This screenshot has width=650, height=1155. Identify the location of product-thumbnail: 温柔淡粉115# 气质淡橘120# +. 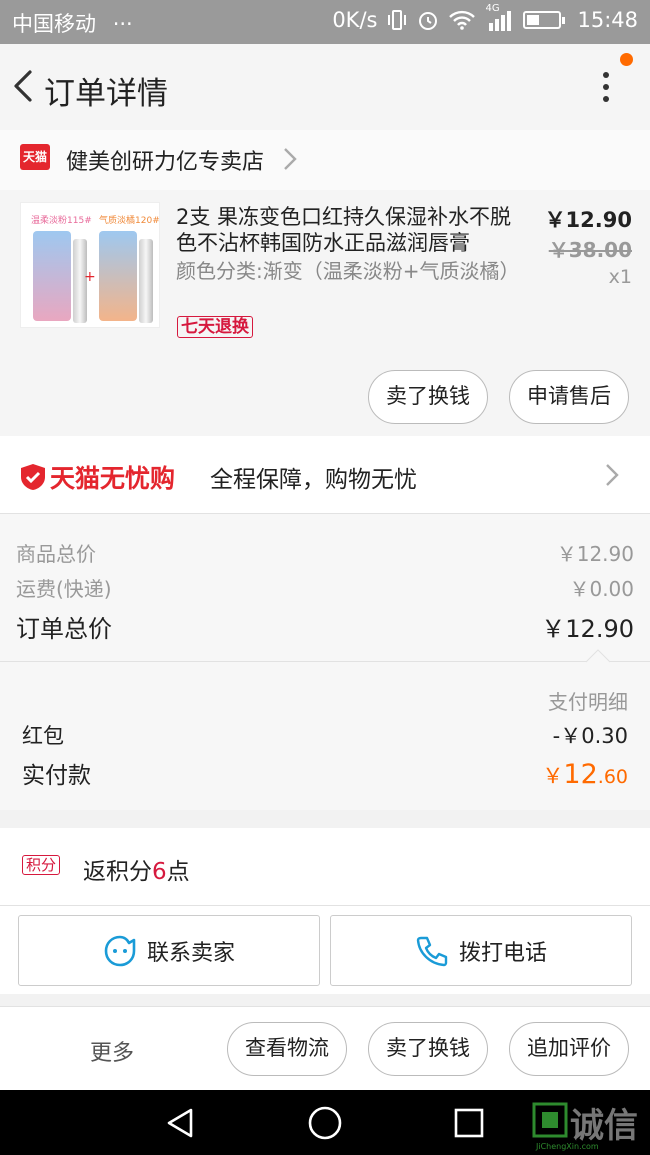
(90, 265).